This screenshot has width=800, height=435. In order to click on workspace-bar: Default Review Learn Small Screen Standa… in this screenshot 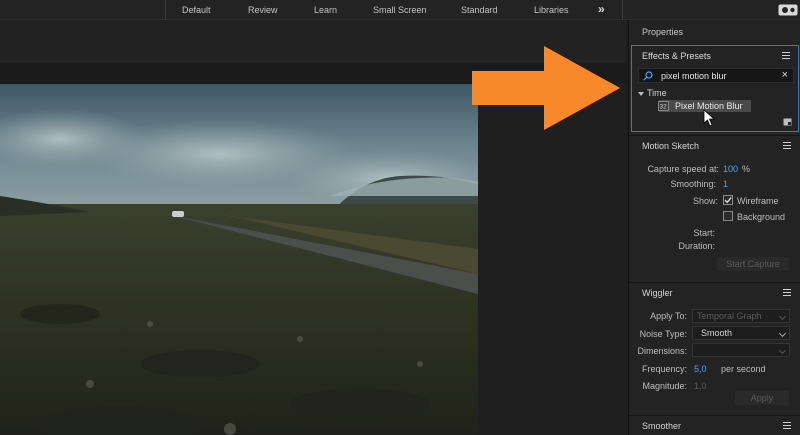, I will do `click(400, 10)`.